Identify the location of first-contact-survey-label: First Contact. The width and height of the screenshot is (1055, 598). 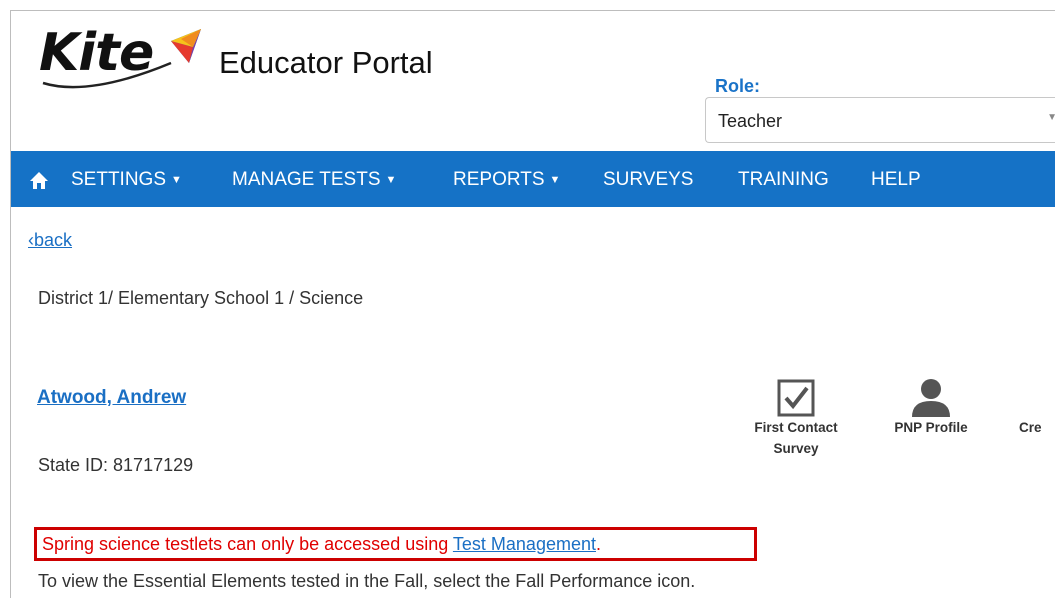
(796, 427).